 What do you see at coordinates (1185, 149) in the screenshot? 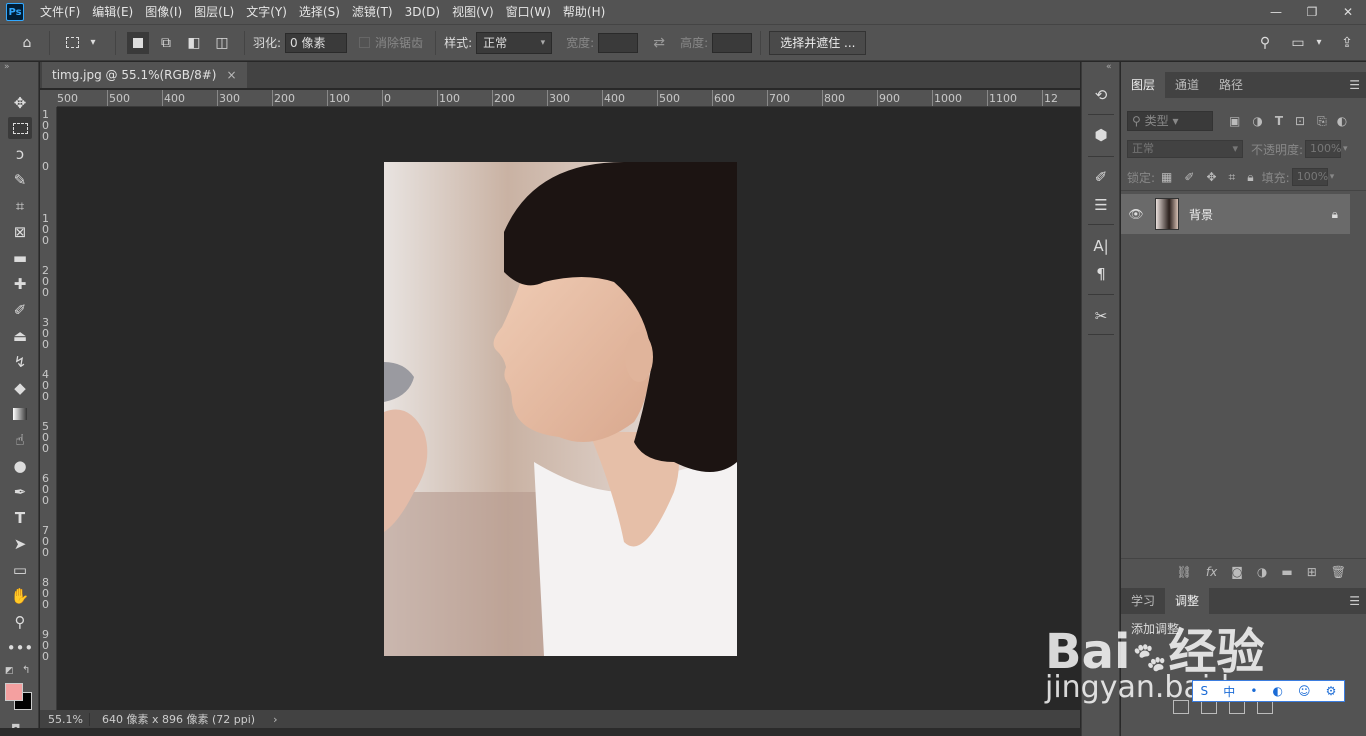
I see `blend-mode-select: 正常 ▾` at bounding box center [1185, 149].